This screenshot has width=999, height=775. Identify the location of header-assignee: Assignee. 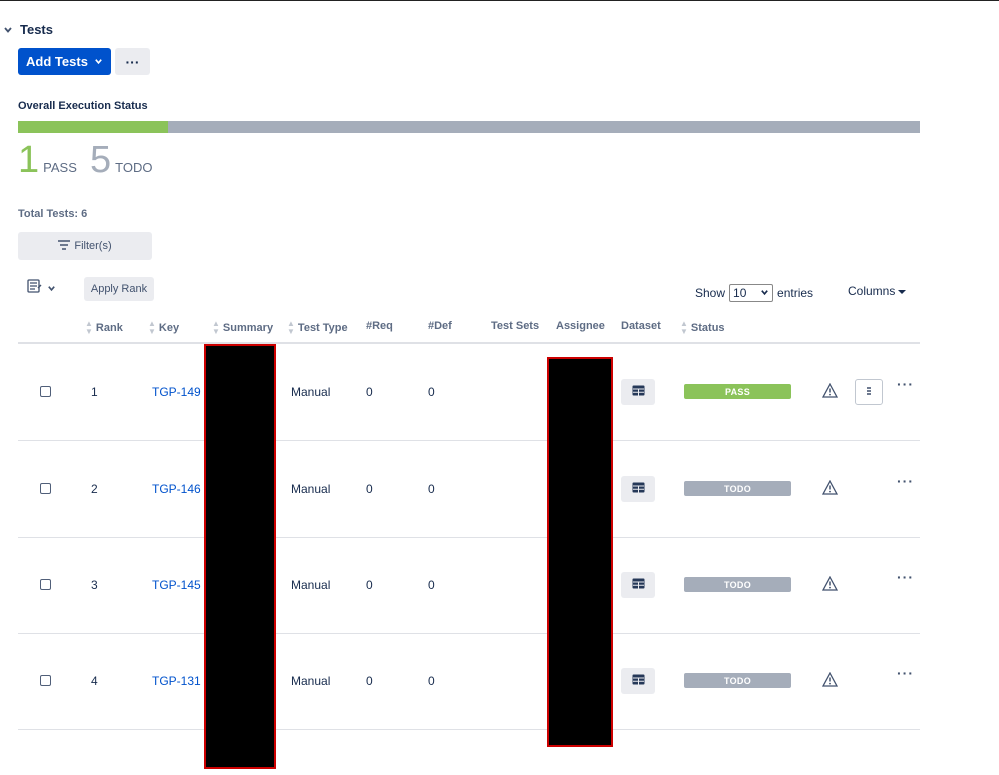
(580, 326).